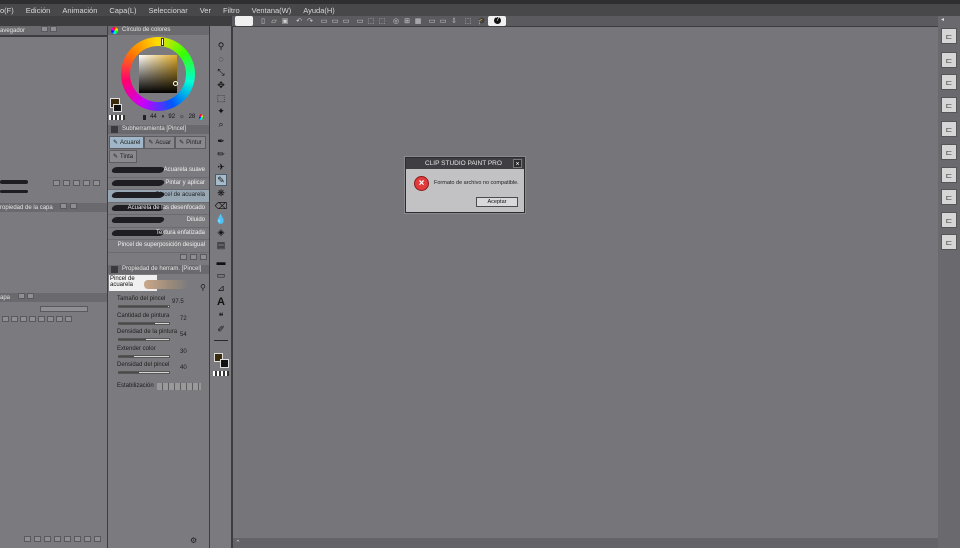  I want to click on transparent-color-swatch, so click(221, 373).